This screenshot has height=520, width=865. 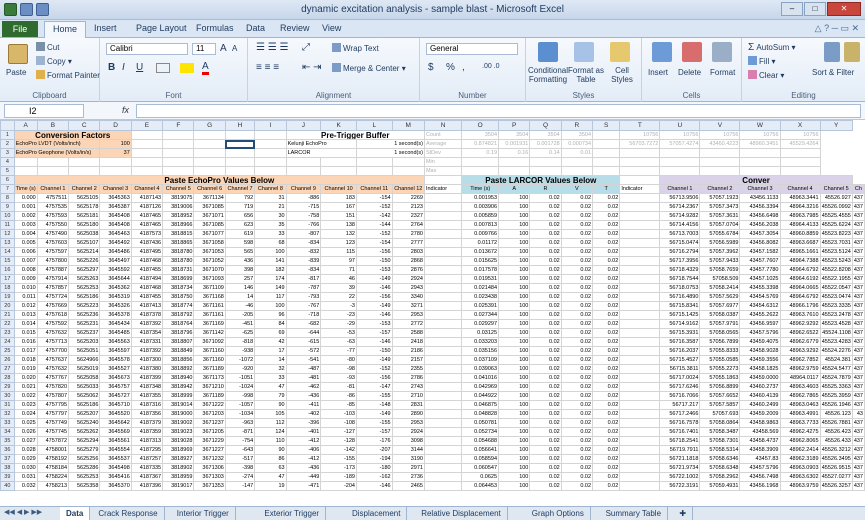 What do you see at coordinates (25, 432) in the screenshot?
I see `data-cell: 0.026` at bounding box center [25, 432].